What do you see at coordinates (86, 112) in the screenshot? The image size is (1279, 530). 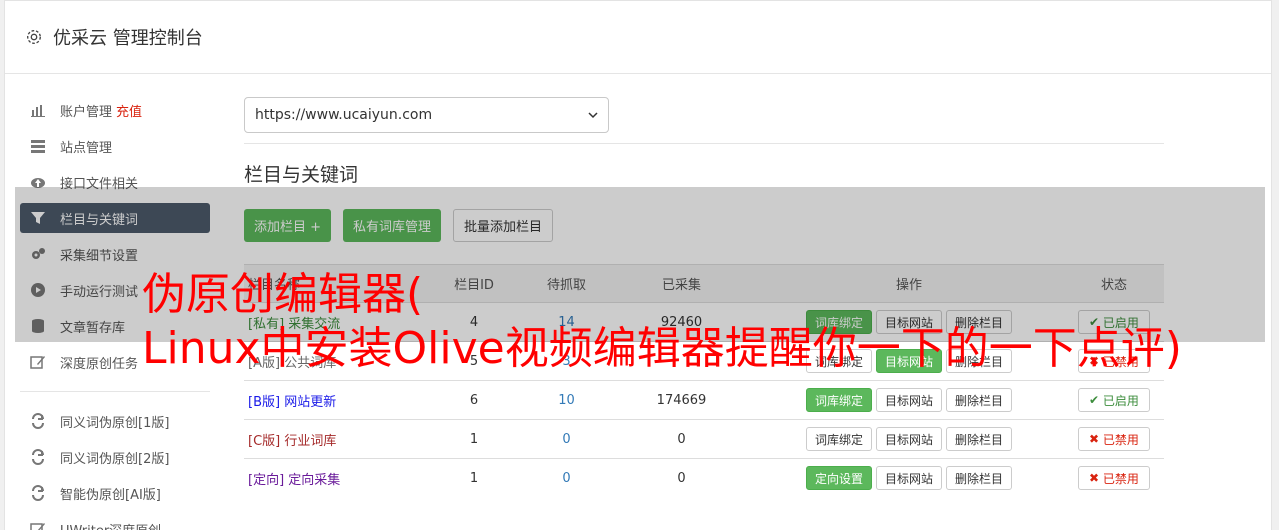 I see `sidebar-item-label: 账户管理` at bounding box center [86, 112].